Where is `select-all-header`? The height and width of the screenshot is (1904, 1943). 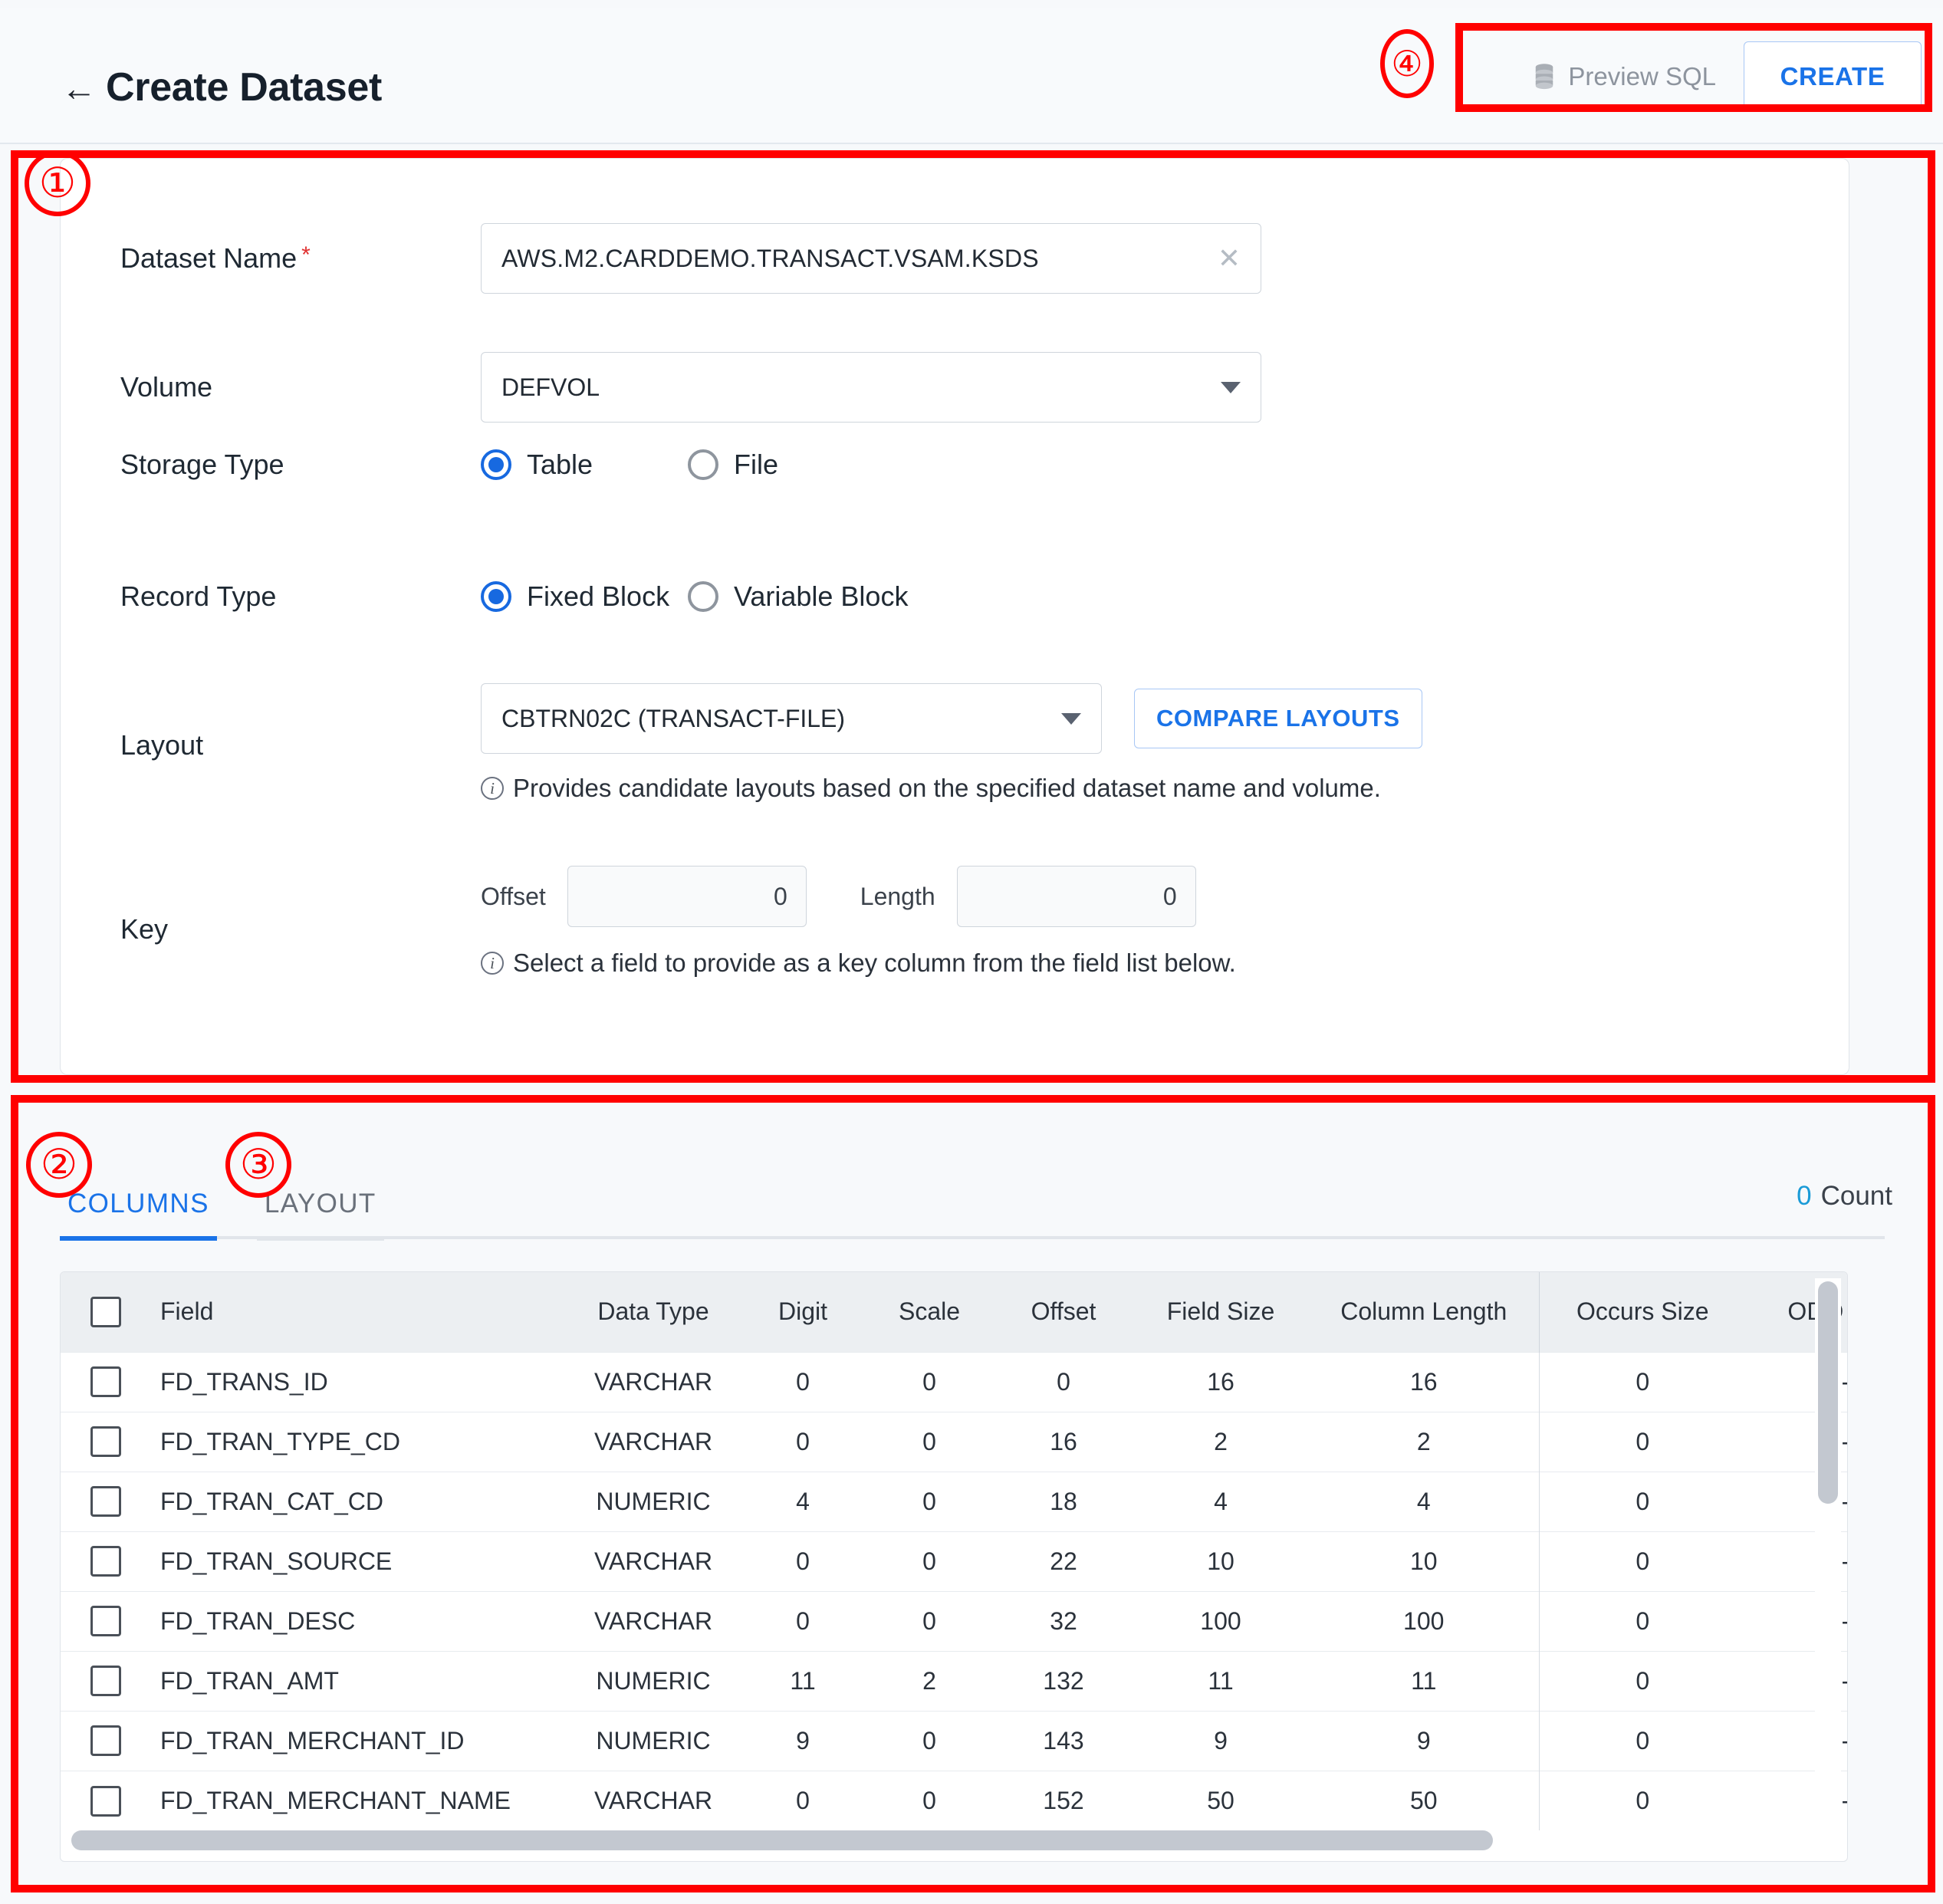
select-all-header is located at coordinates (106, 1312).